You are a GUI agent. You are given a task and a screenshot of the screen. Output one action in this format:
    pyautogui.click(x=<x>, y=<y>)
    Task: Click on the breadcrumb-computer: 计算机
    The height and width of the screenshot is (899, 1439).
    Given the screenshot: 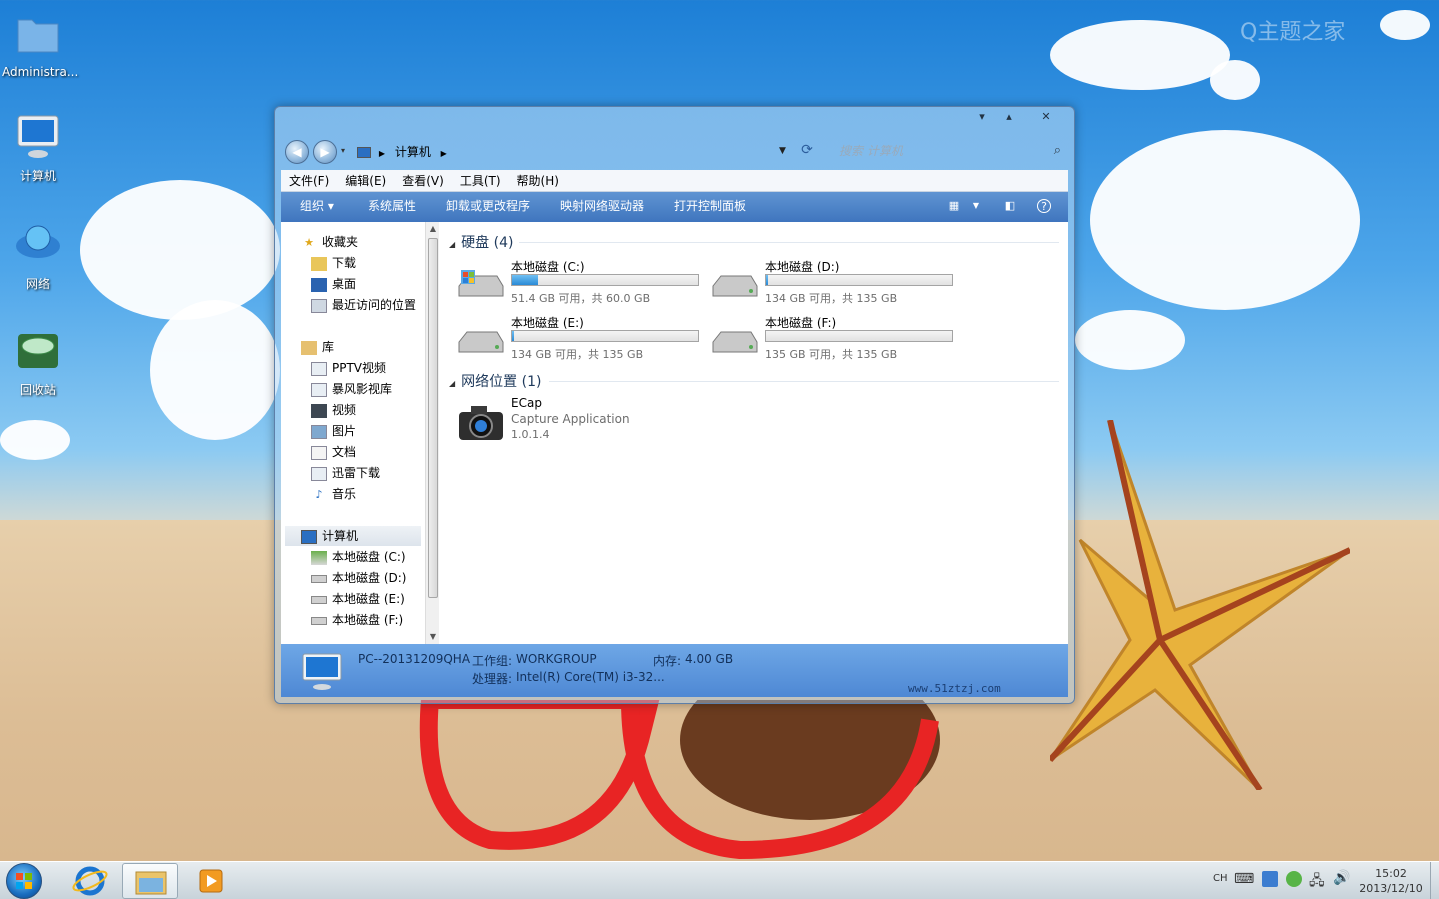 What is the action you would take?
    pyautogui.click(x=413, y=152)
    